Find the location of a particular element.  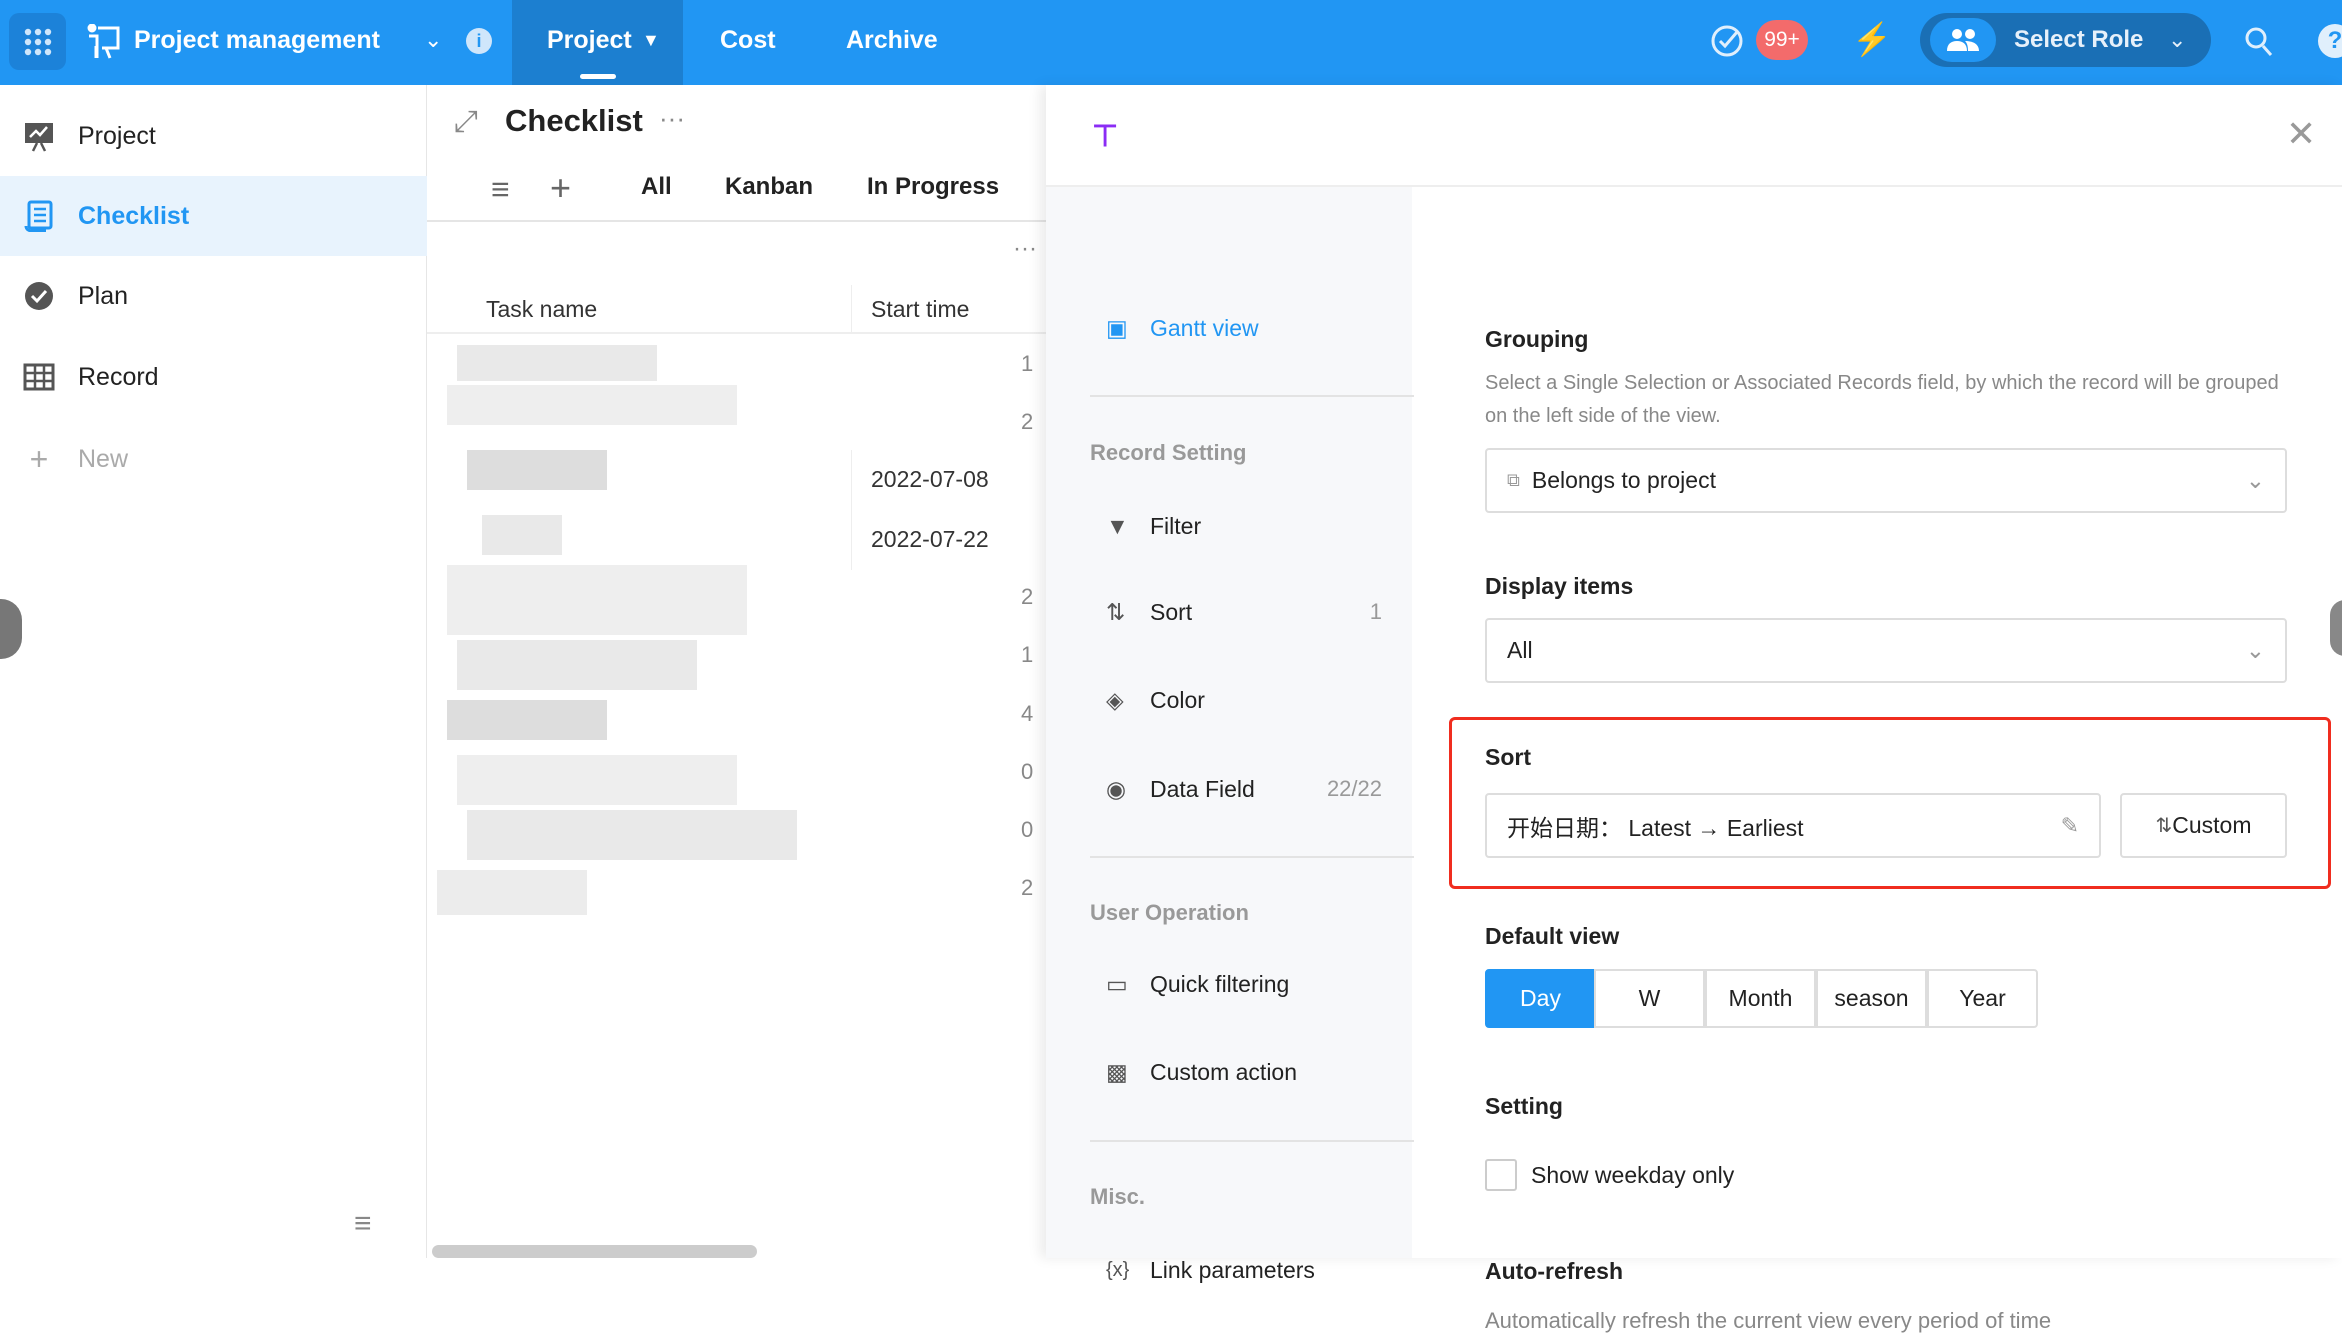

view-tab-kanban: Kanban is located at coordinates (769, 187).